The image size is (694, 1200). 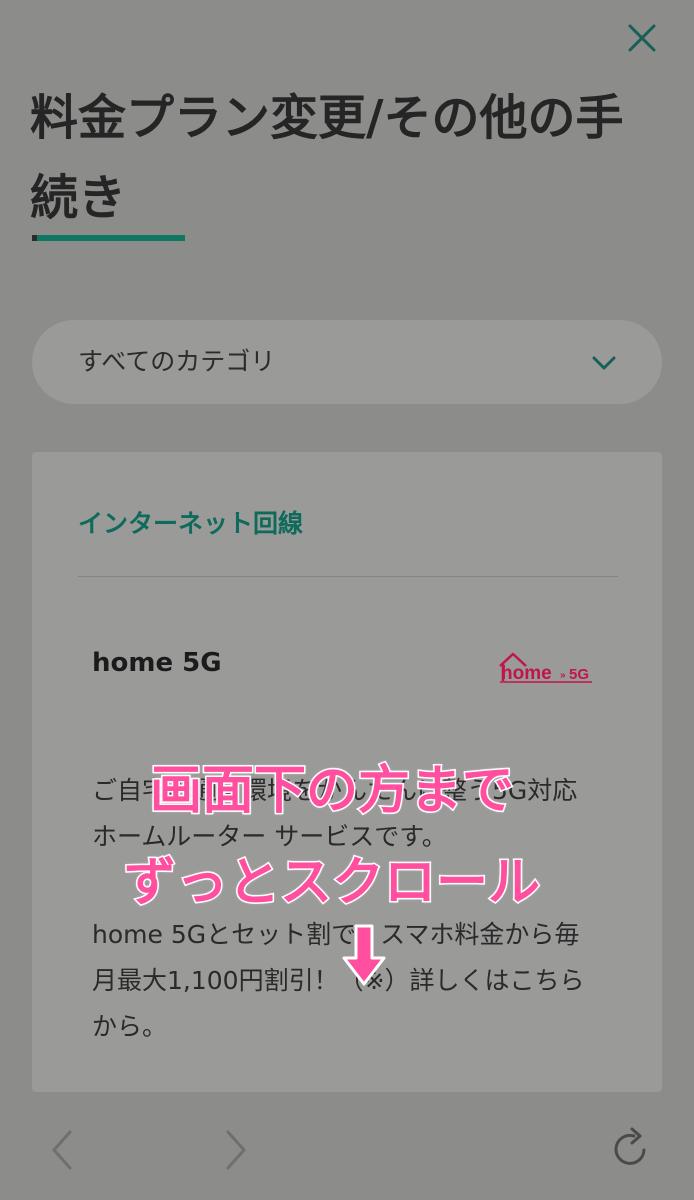 I want to click on chevron-left-icon, so click(x=62, y=1150).